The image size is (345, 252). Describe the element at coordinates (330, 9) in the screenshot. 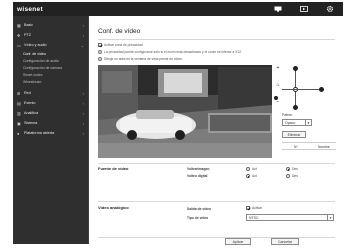

I see `gear-icon` at that location.